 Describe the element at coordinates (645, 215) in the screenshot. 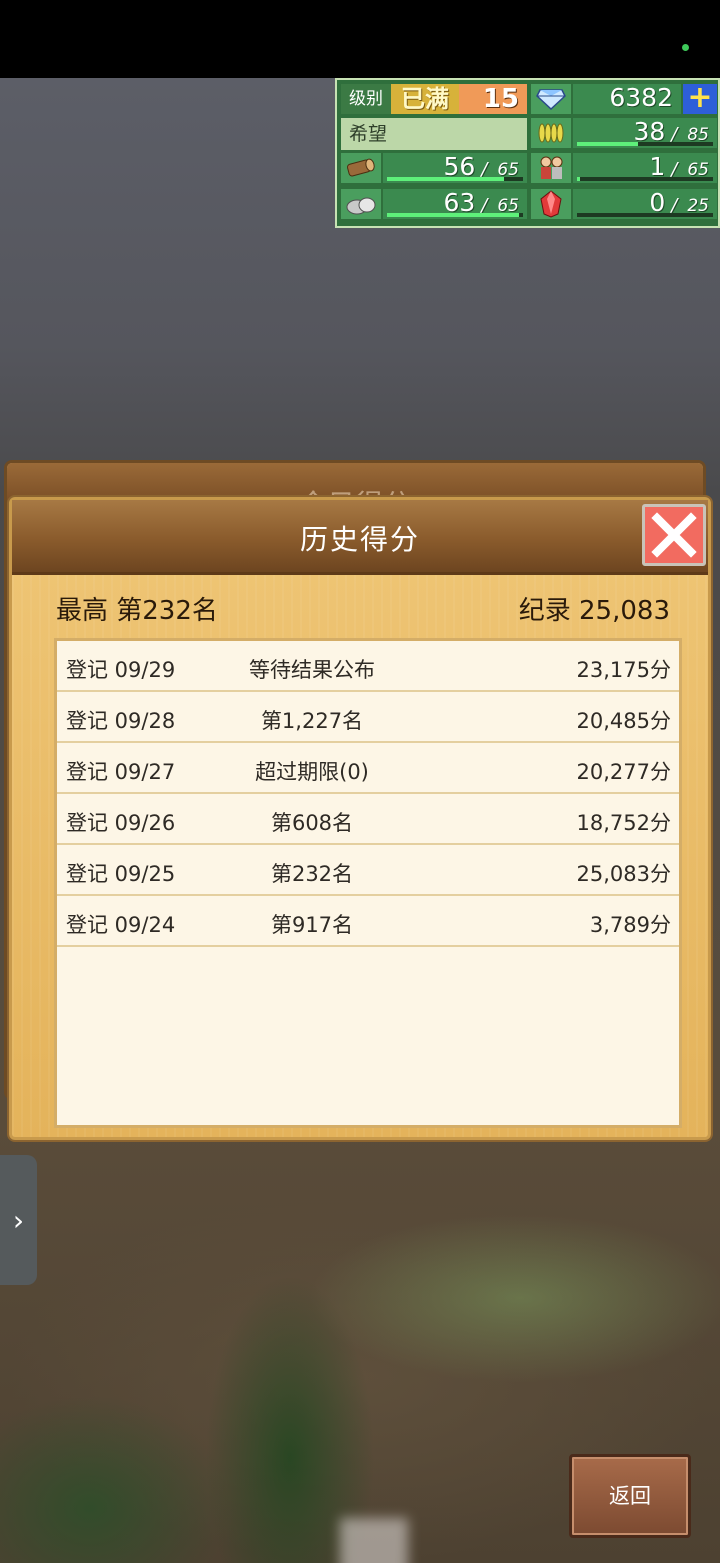

I see `crystal-bar-track` at that location.